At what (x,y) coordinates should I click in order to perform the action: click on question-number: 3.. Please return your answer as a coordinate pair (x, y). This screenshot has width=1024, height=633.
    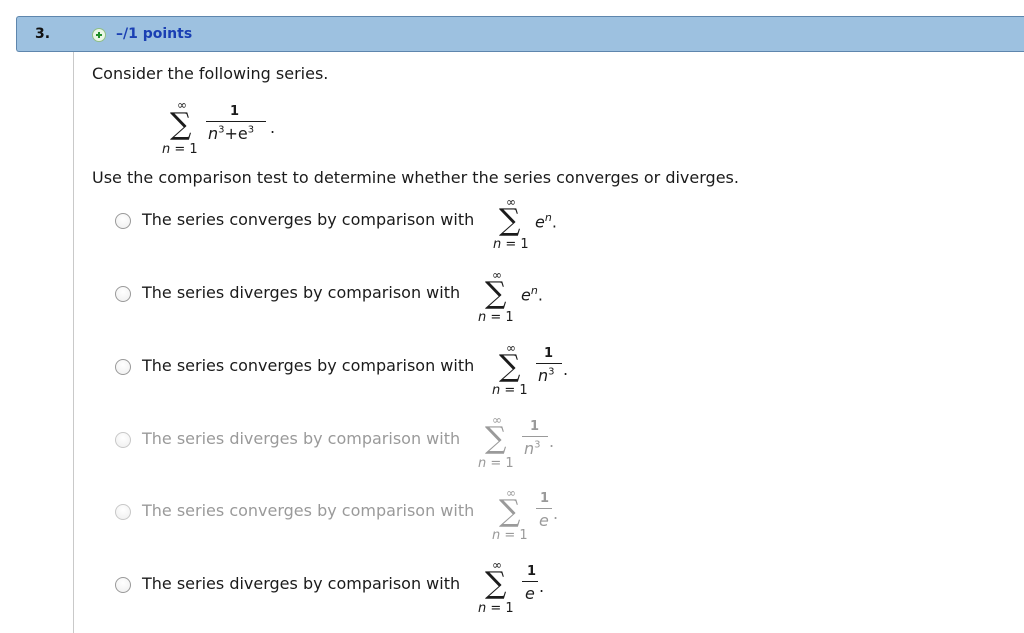
    Looking at the image, I should click on (43, 34).